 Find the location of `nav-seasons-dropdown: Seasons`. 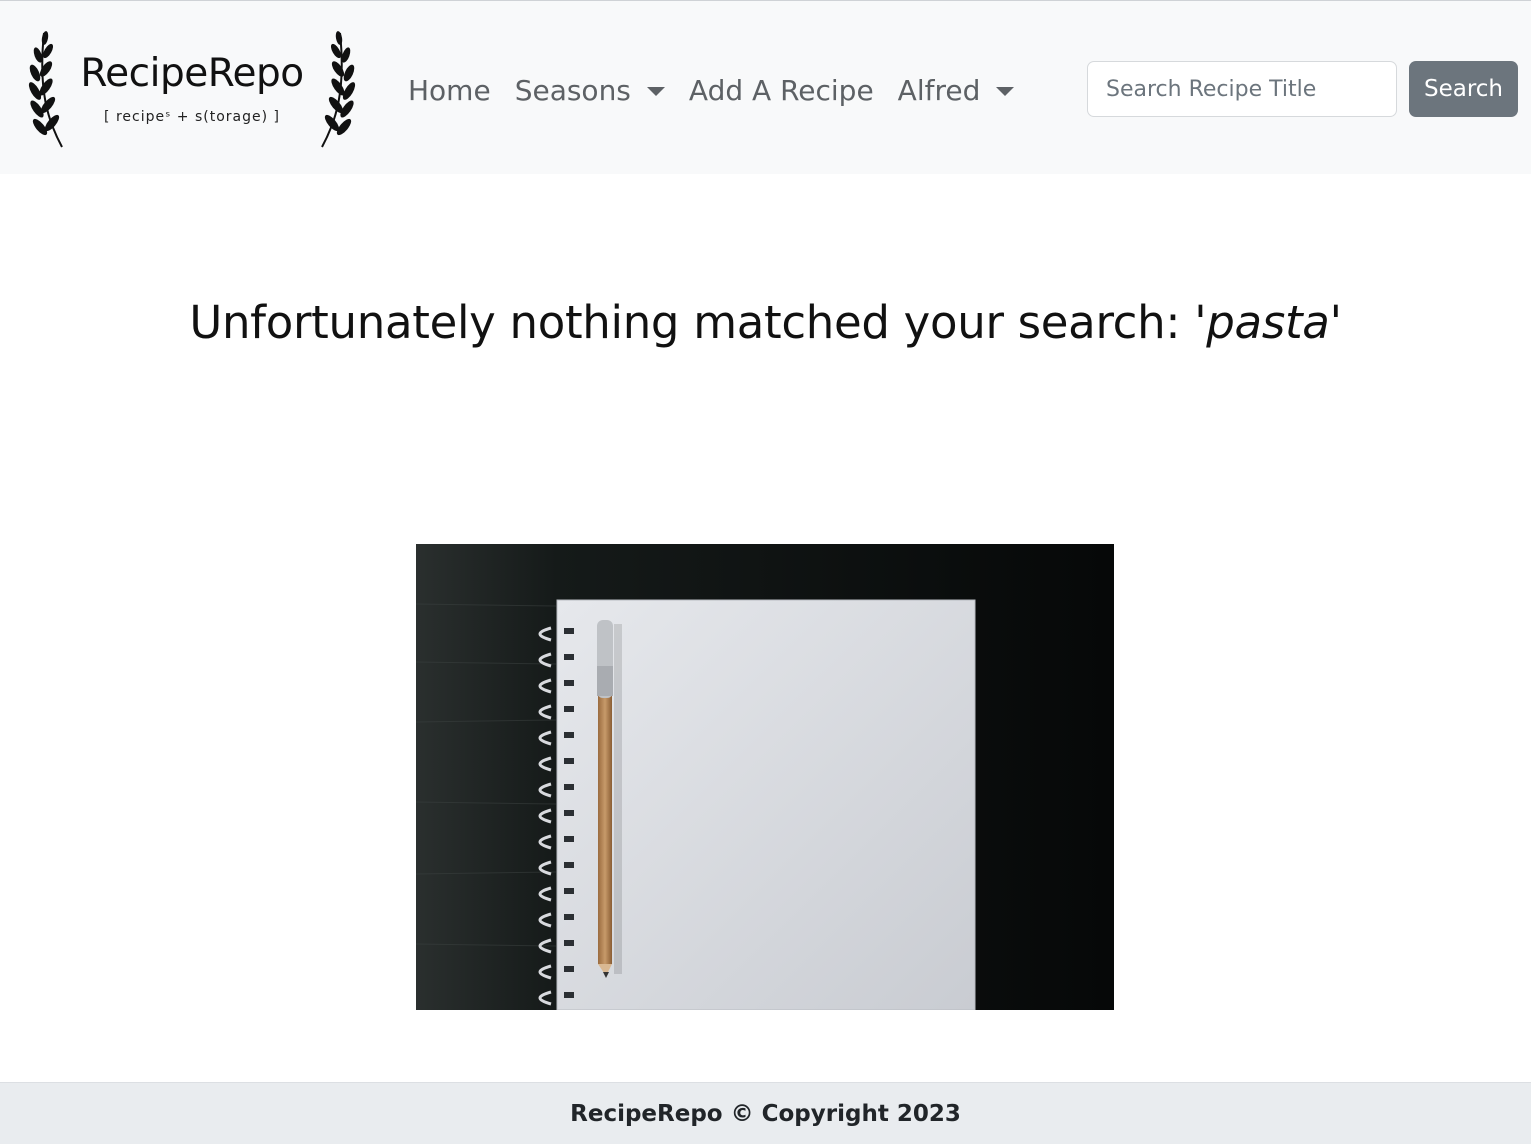

nav-seasons-dropdown: Seasons is located at coordinates (590, 90).